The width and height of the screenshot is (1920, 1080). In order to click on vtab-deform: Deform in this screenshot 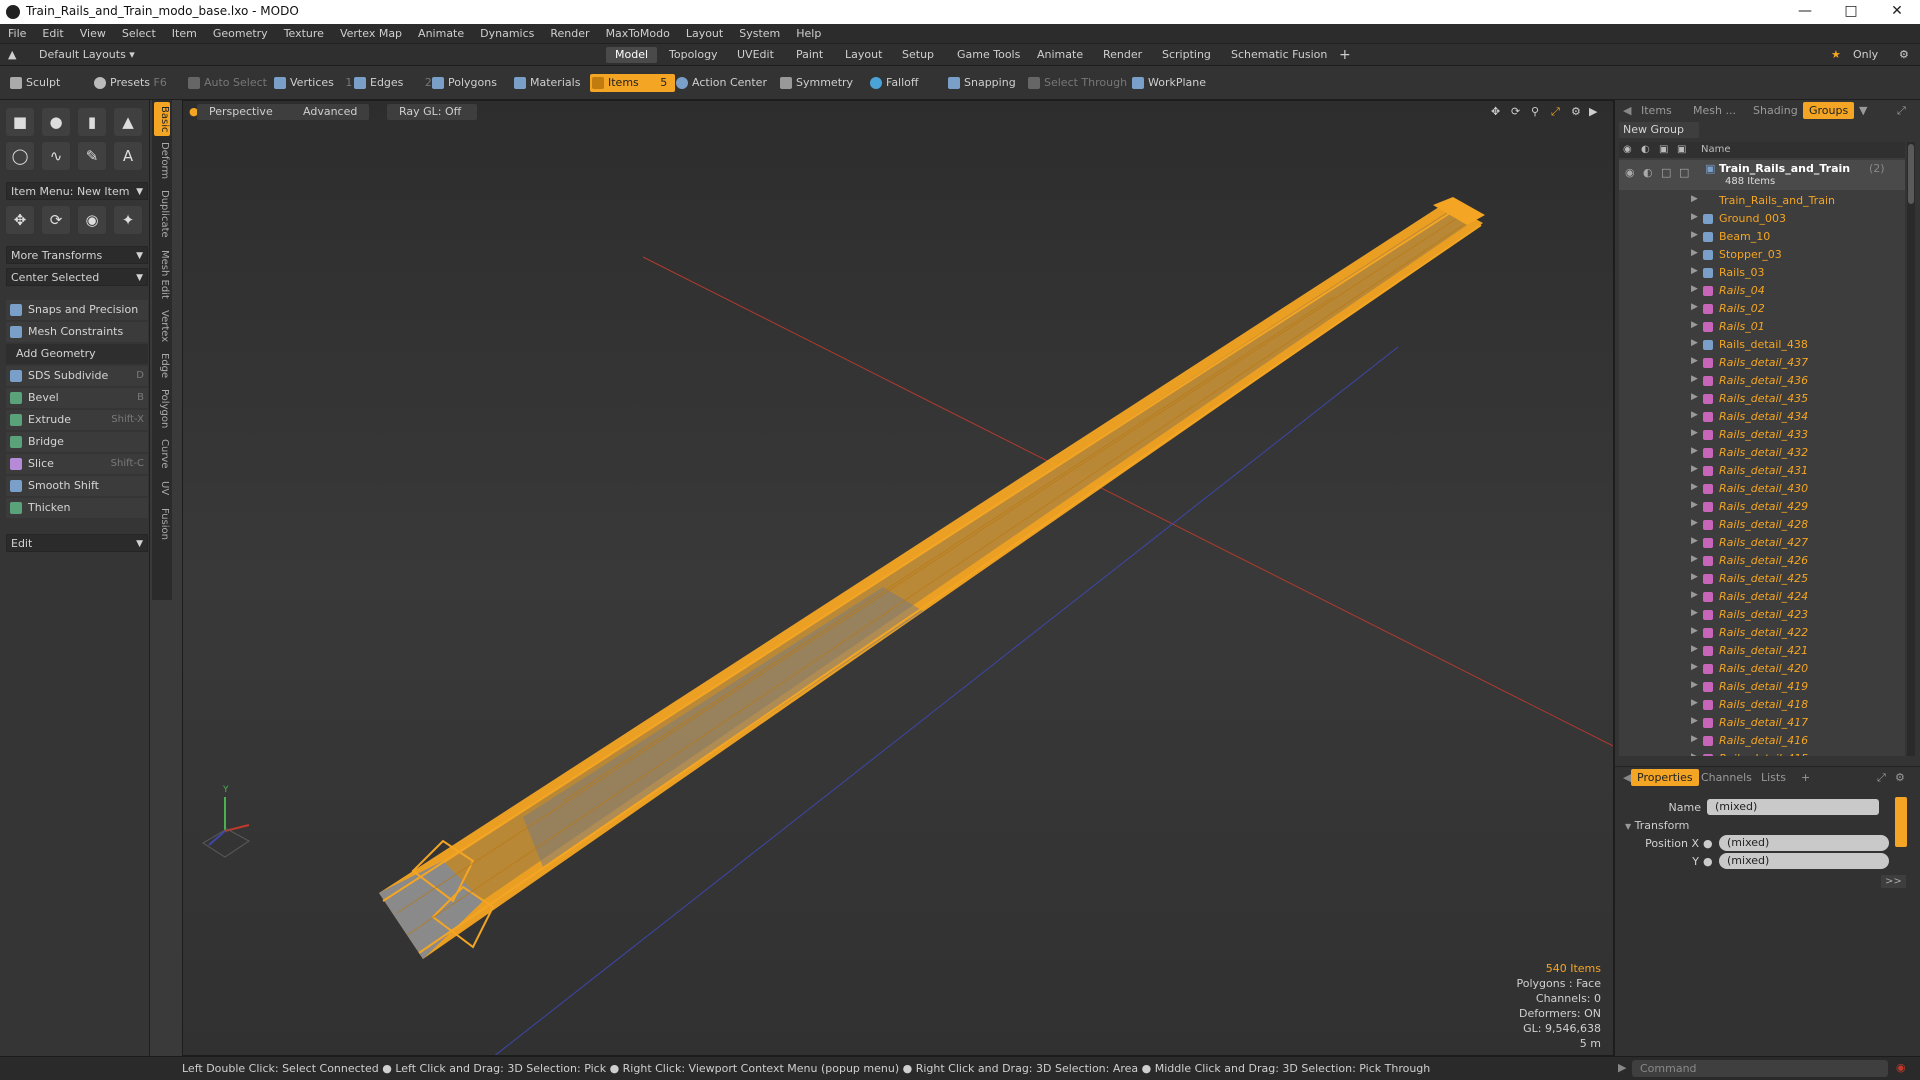, I will do `click(162, 161)`.